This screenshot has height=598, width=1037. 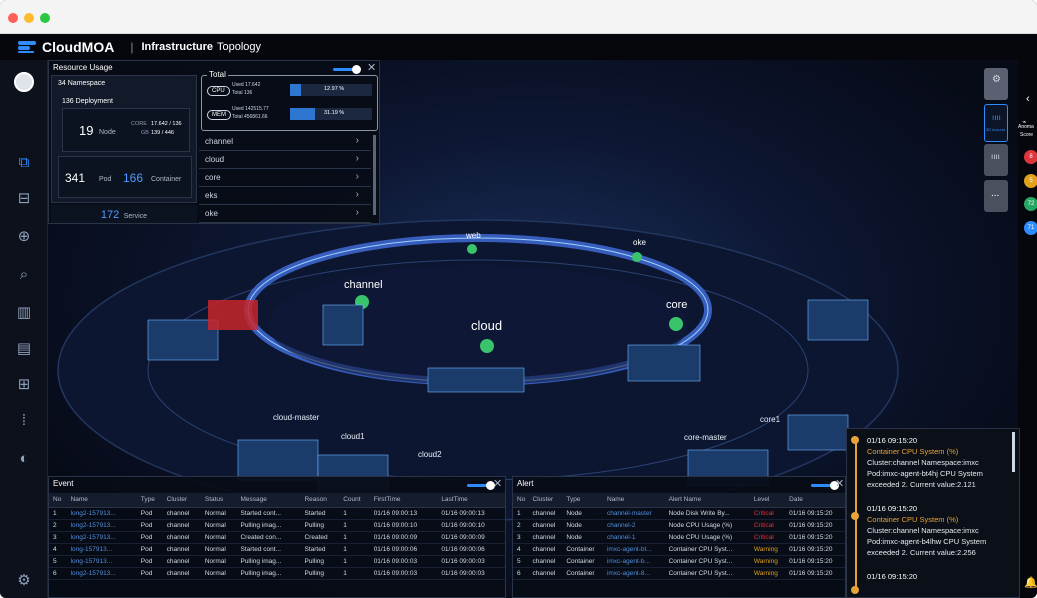 I want to click on score-badge-normal: 72, so click(x=1030, y=204).